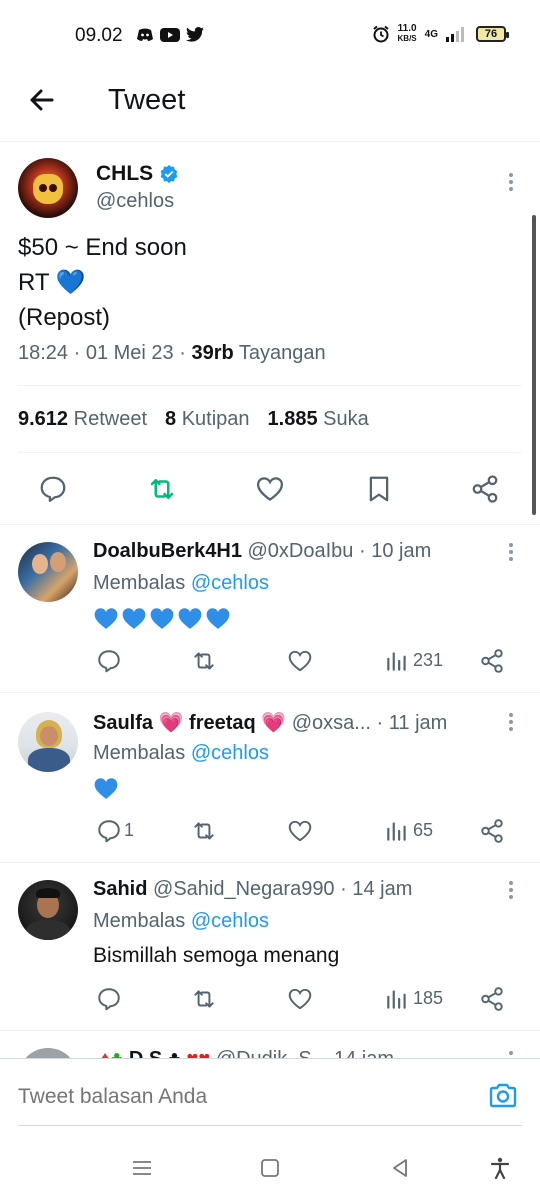 The width and height of the screenshot is (540, 1200). I want to click on emoji-decoration: ♦, so click(105, 1053).